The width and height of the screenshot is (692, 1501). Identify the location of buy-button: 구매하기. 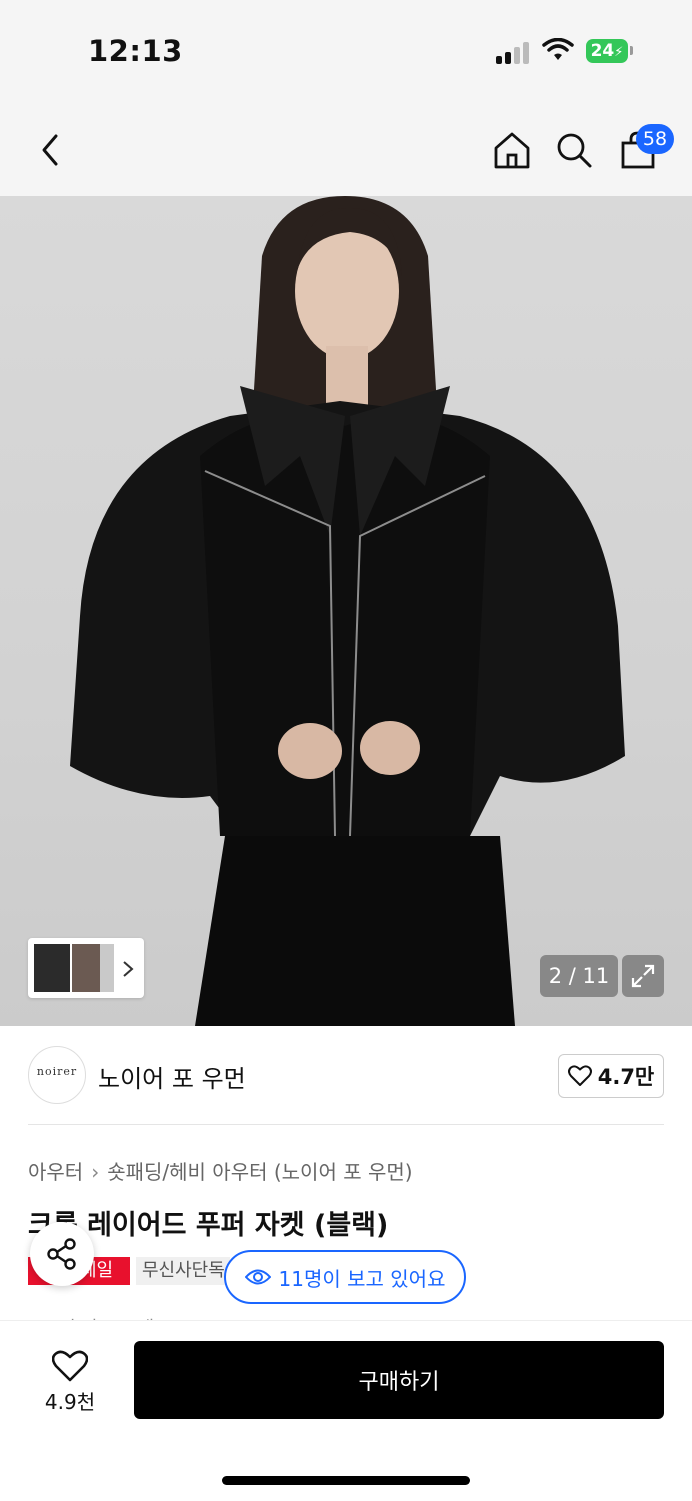
(399, 1380).